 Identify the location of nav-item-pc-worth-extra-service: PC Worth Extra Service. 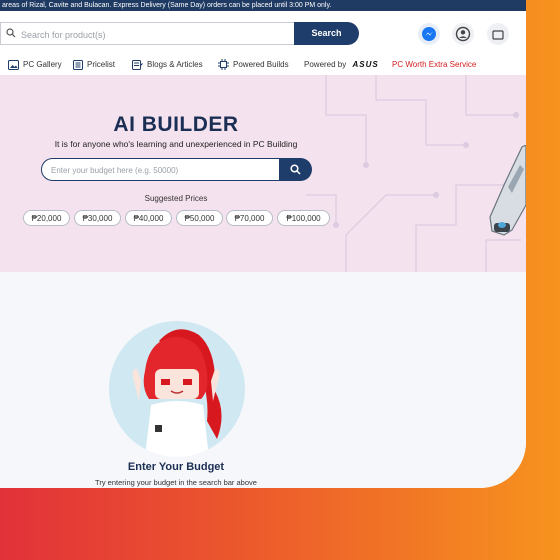
(434, 65).